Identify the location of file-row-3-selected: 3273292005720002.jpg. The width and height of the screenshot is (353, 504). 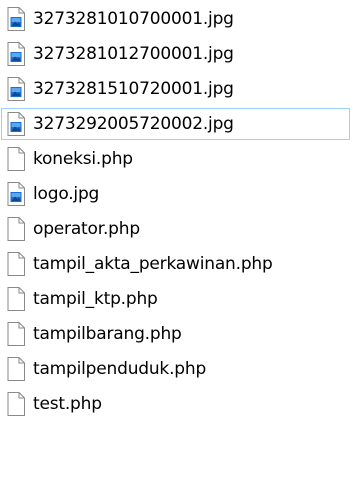
(175, 124).